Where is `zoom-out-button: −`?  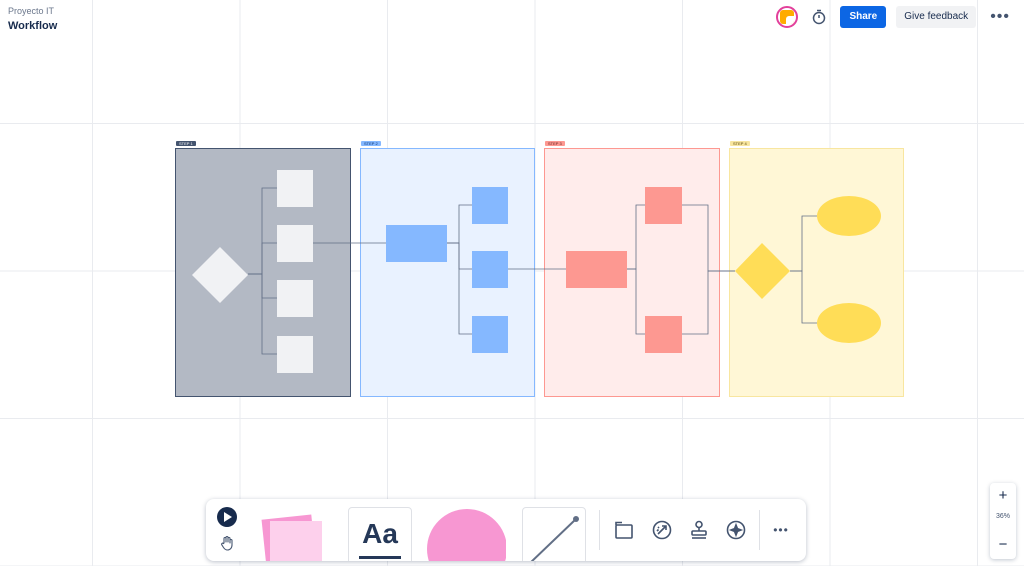 zoom-out-button: − is located at coordinates (1003, 545).